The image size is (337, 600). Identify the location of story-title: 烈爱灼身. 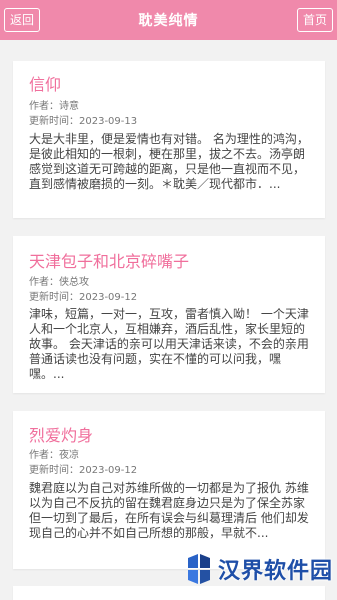
(61, 436).